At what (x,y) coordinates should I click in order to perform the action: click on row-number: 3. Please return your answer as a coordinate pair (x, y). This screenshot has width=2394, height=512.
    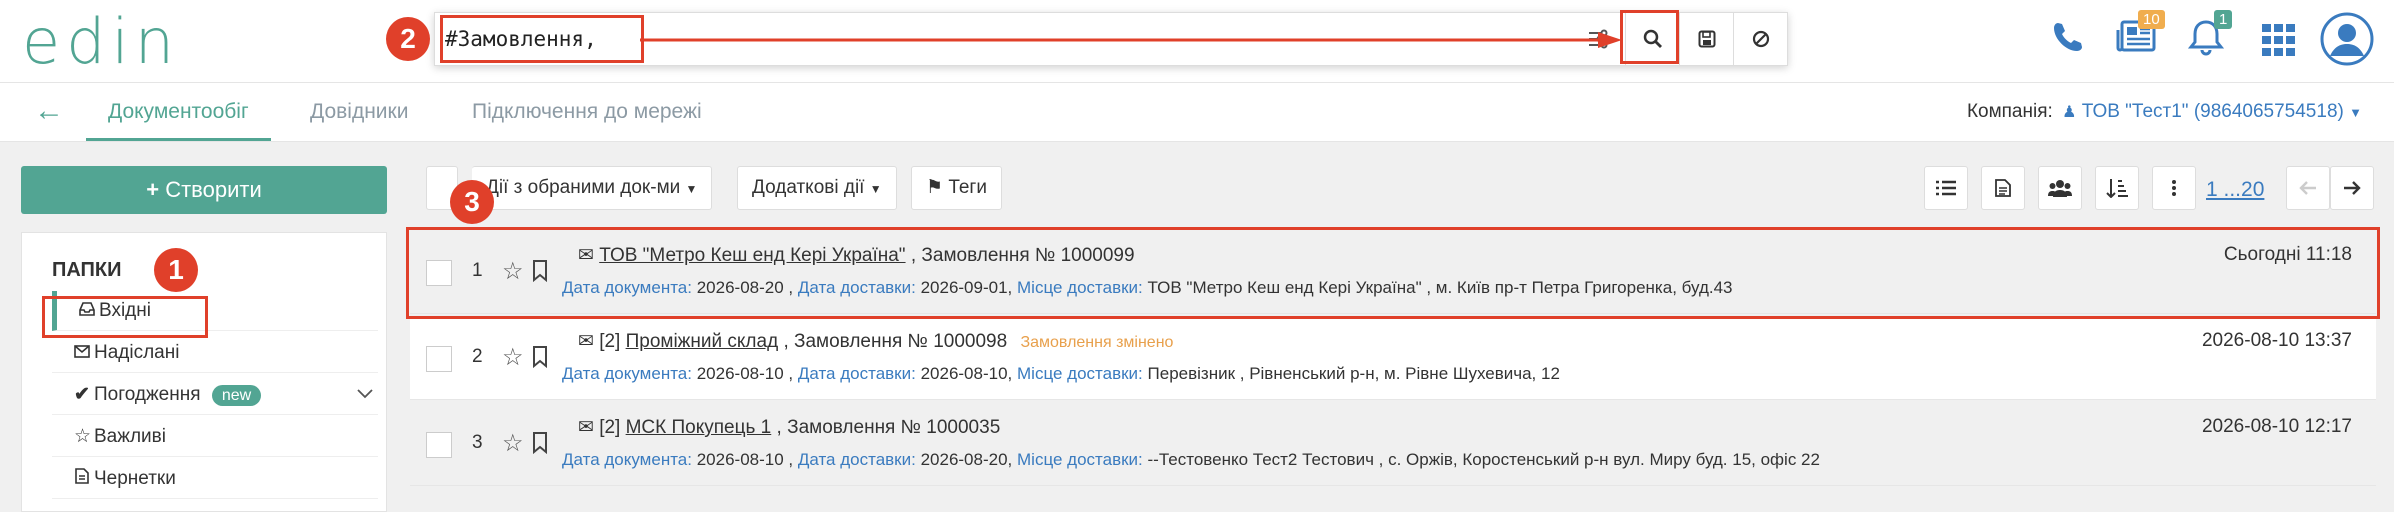
    Looking at the image, I should click on (477, 442).